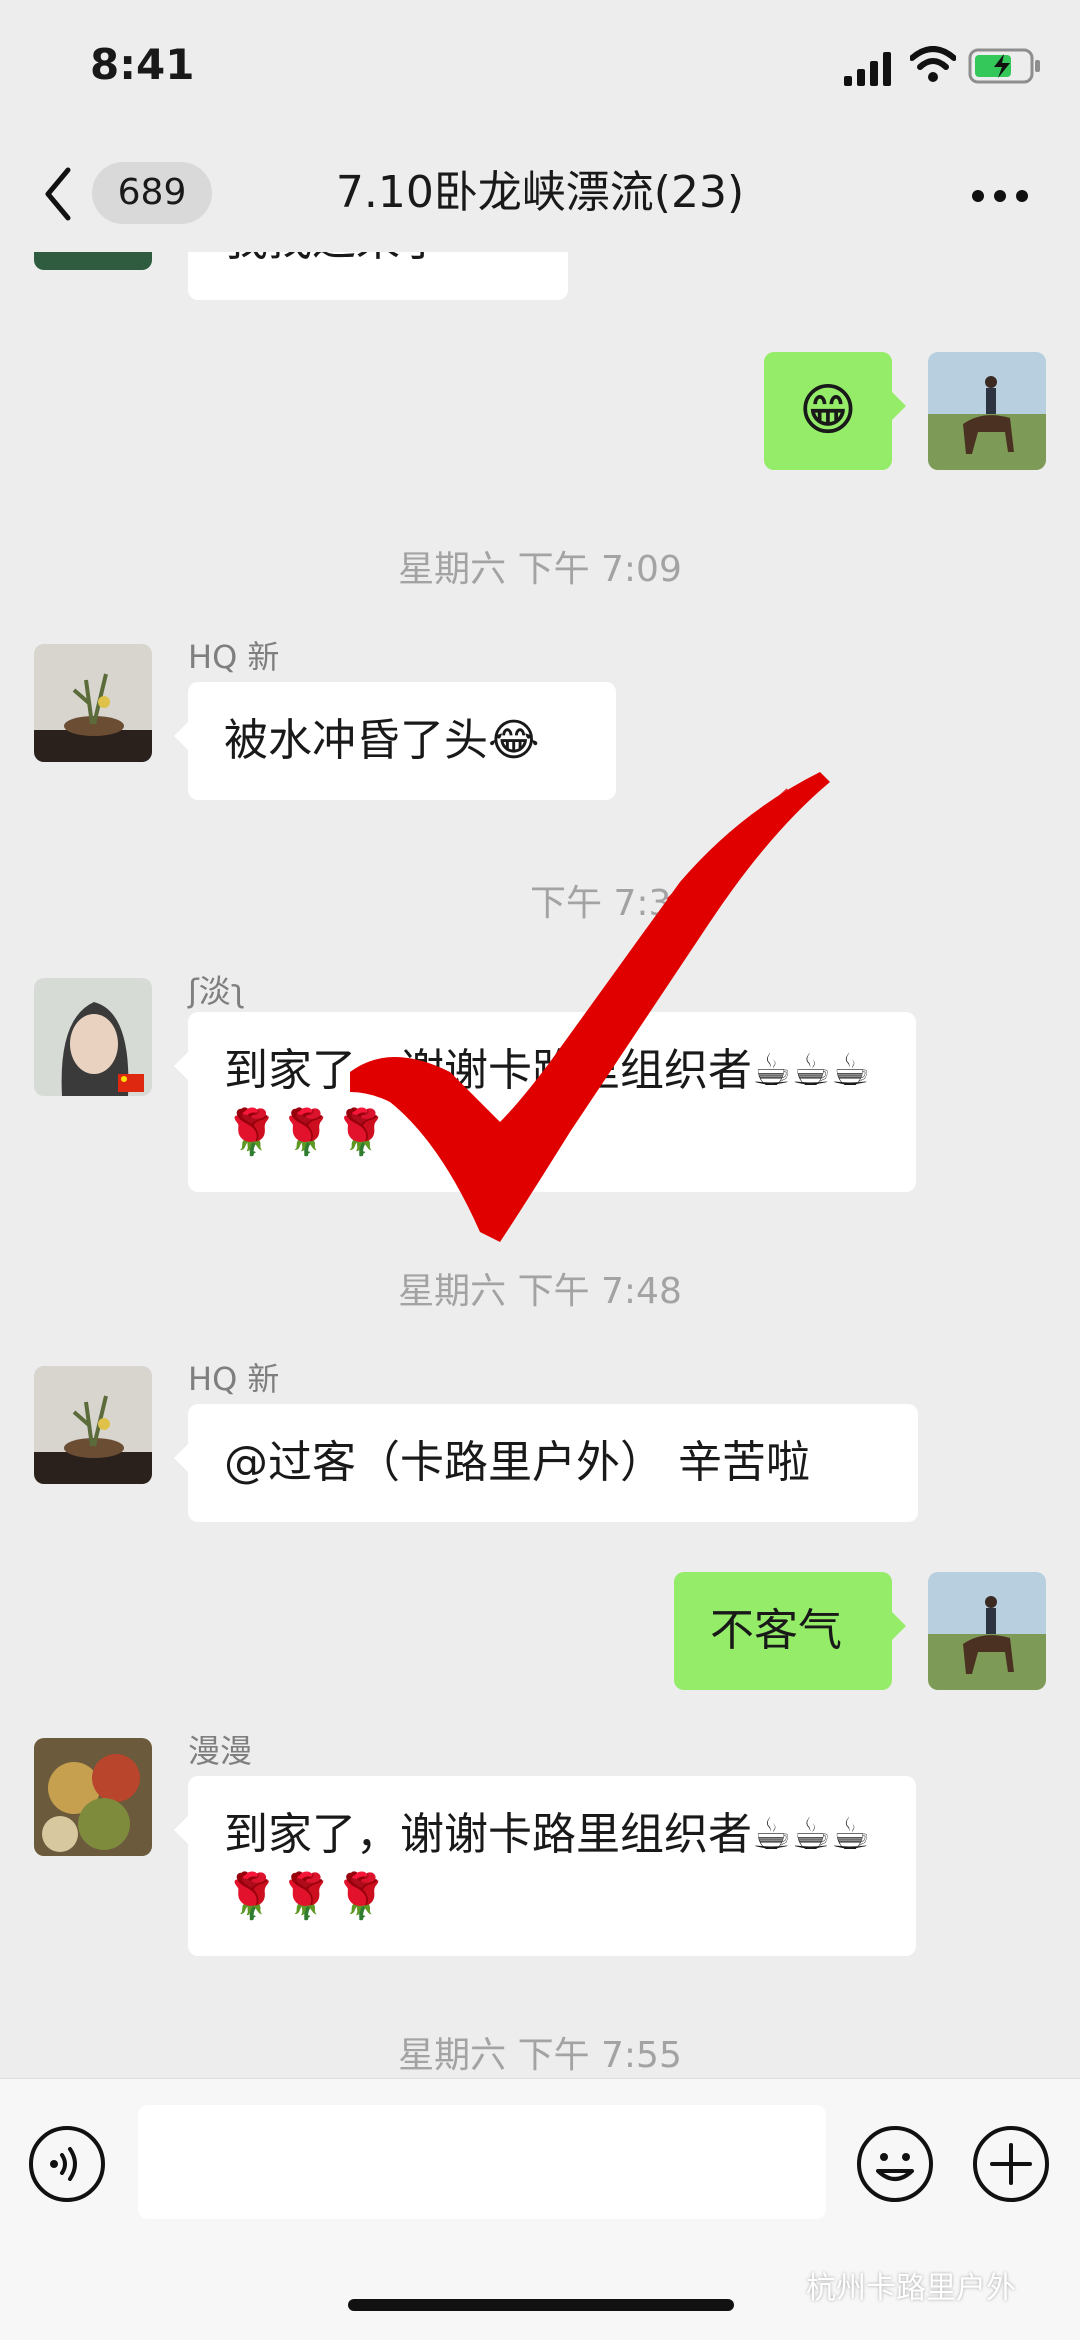 The height and width of the screenshot is (2340, 1080). I want to click on red-checkmark-overlay, so click(590, 1007).